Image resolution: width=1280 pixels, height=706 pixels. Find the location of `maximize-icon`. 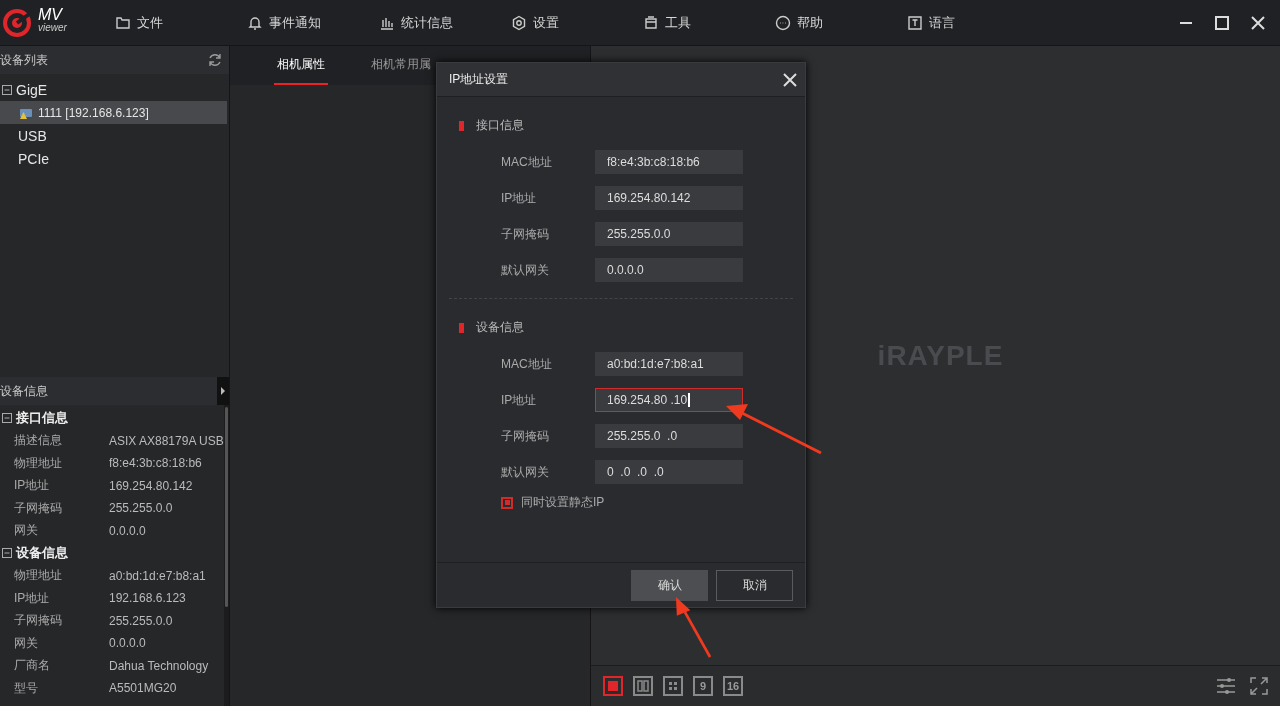

maximize-icon is located at coordinates (1222, 22).